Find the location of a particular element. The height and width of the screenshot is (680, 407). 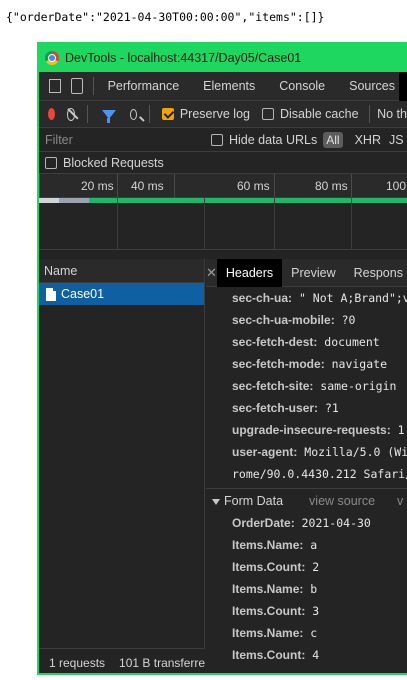

checkbox-checked-icon is located at coordinates (167, 114).